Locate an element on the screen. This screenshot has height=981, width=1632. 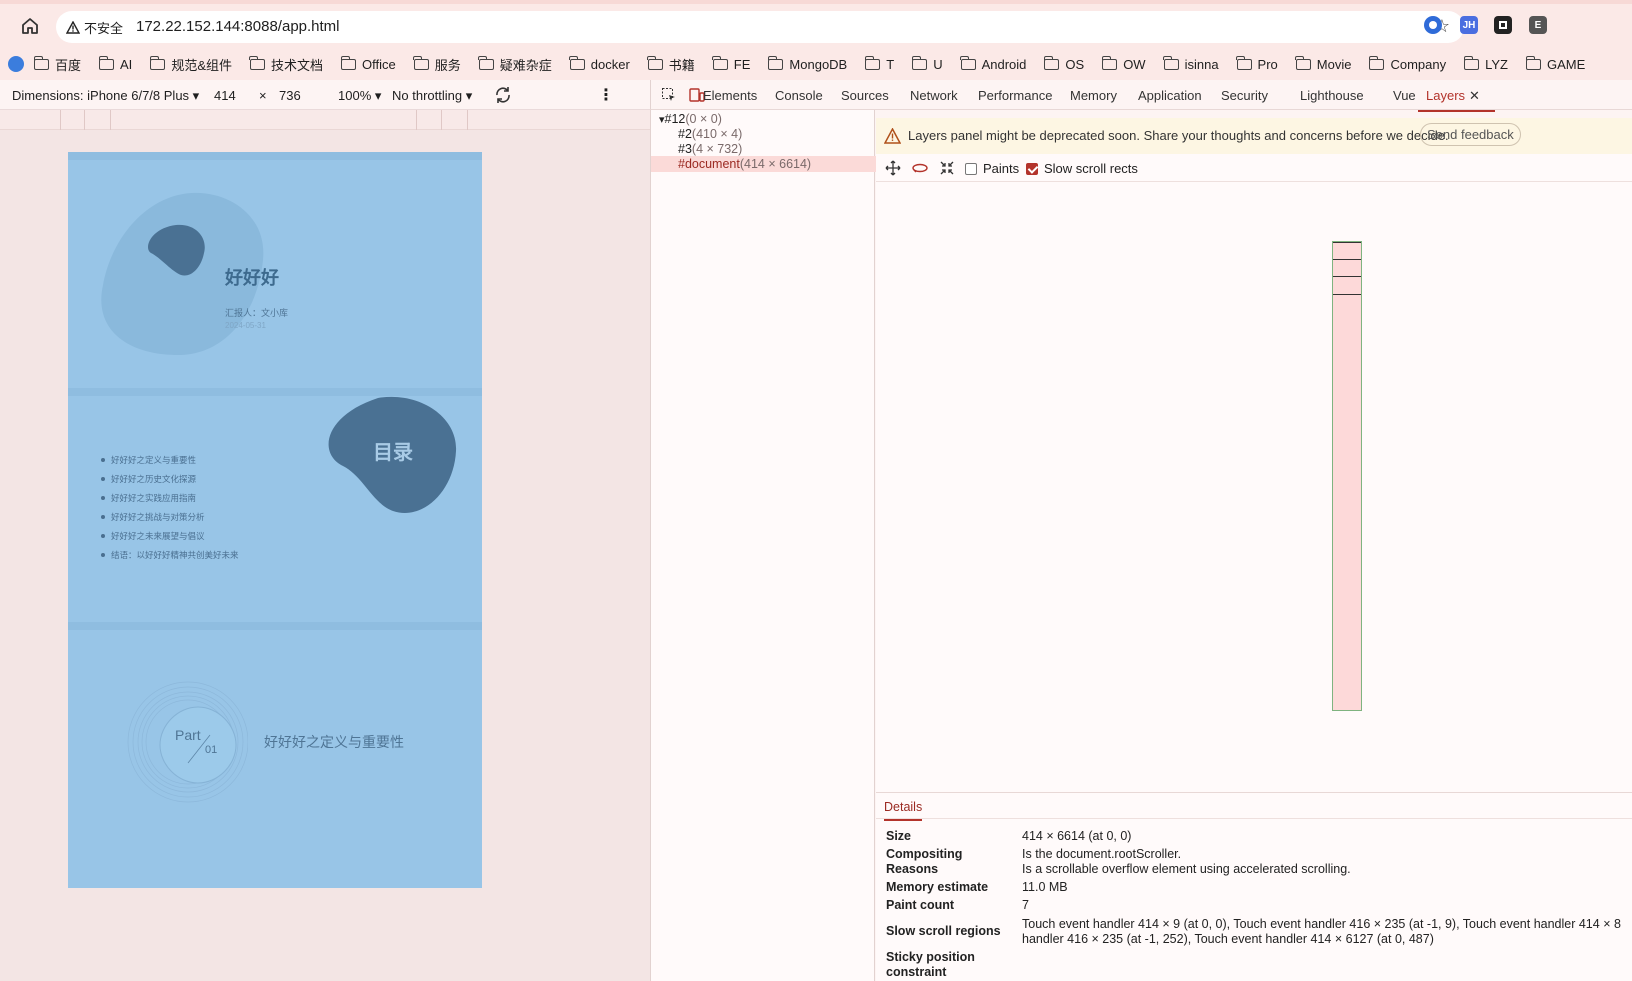
bookmark-item: 服务 is located at coordinates (437, 64).